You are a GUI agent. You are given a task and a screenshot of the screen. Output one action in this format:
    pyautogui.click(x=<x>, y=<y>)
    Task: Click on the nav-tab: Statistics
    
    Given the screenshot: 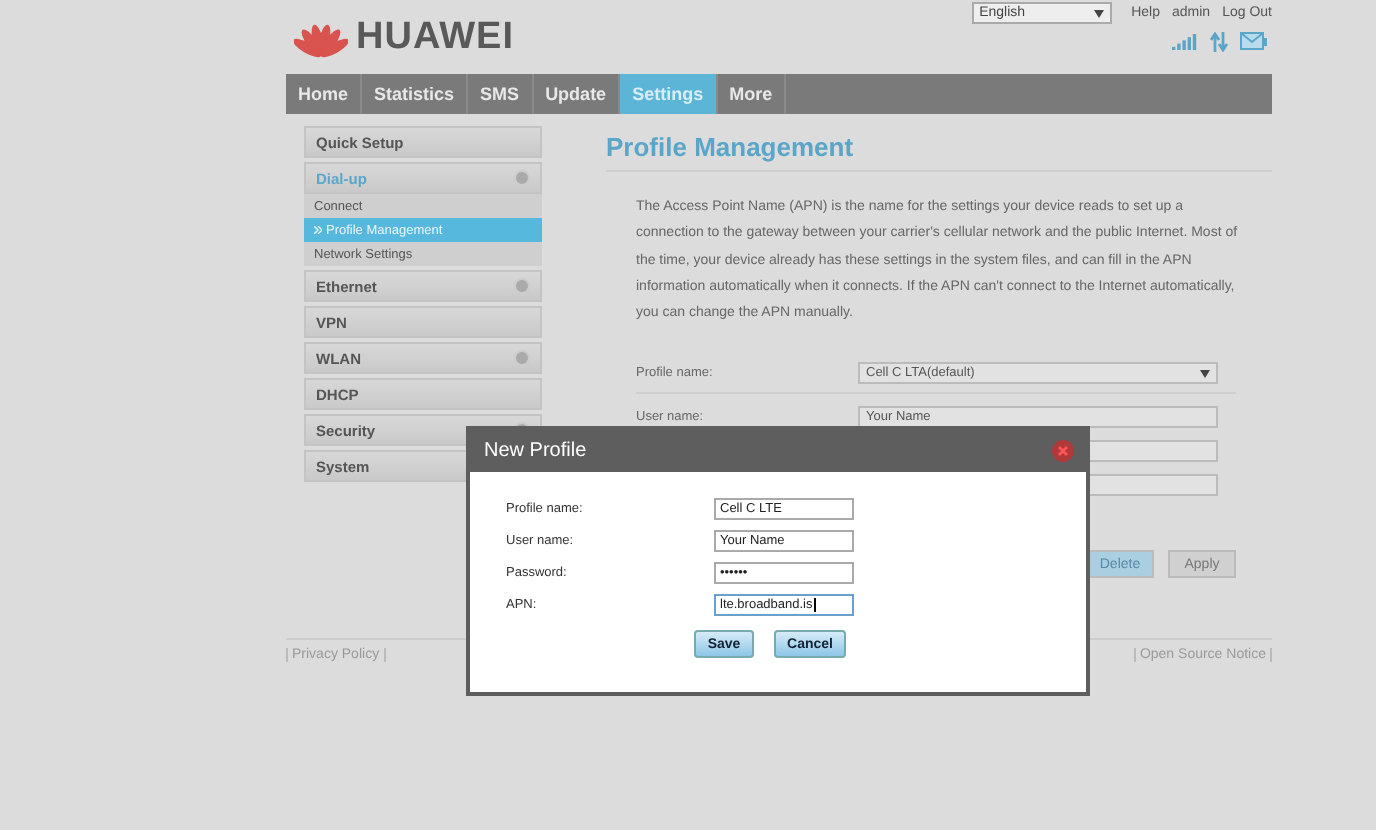 What is the action you would take?
    pyautogui.click(x=415, y=94)
    